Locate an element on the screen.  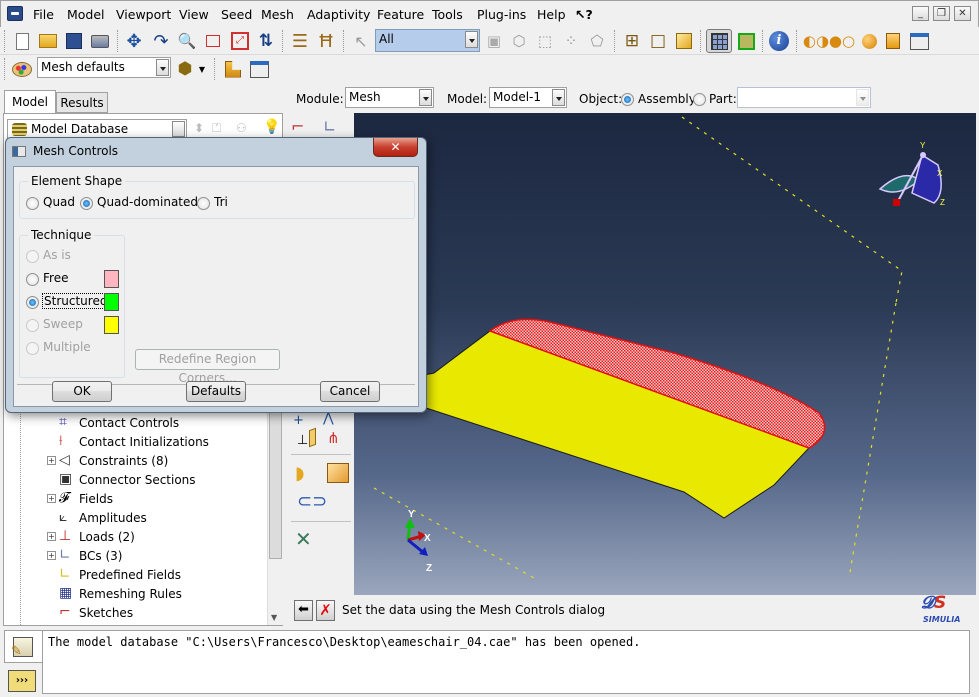
back-arrow-button: ⬅ is located at coordinates (303, 610).